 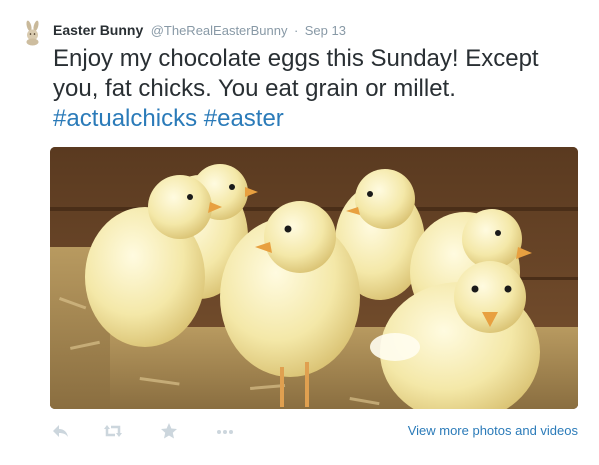 I want to click on more-button, so click(x=225, y=431).